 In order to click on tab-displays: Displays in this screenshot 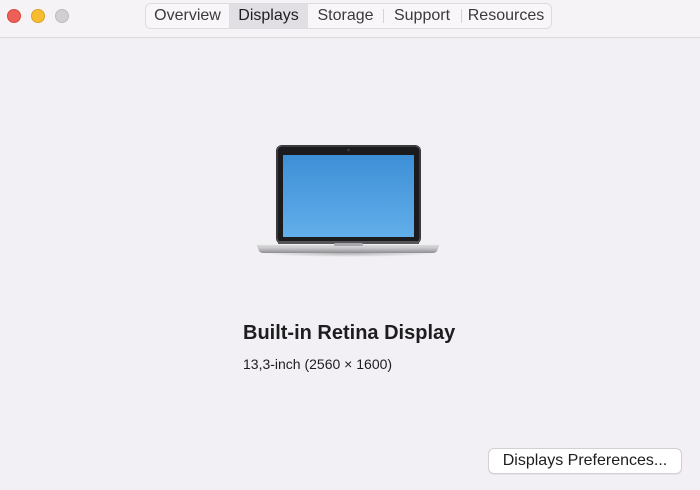, I will do `click(268, 16)`.